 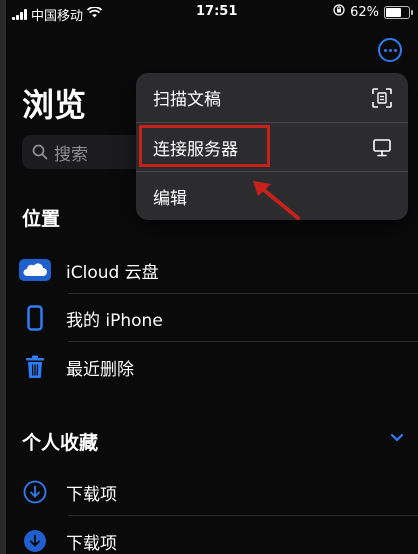 I want to click on status-time: 17:51, so click(x=217, y=11).